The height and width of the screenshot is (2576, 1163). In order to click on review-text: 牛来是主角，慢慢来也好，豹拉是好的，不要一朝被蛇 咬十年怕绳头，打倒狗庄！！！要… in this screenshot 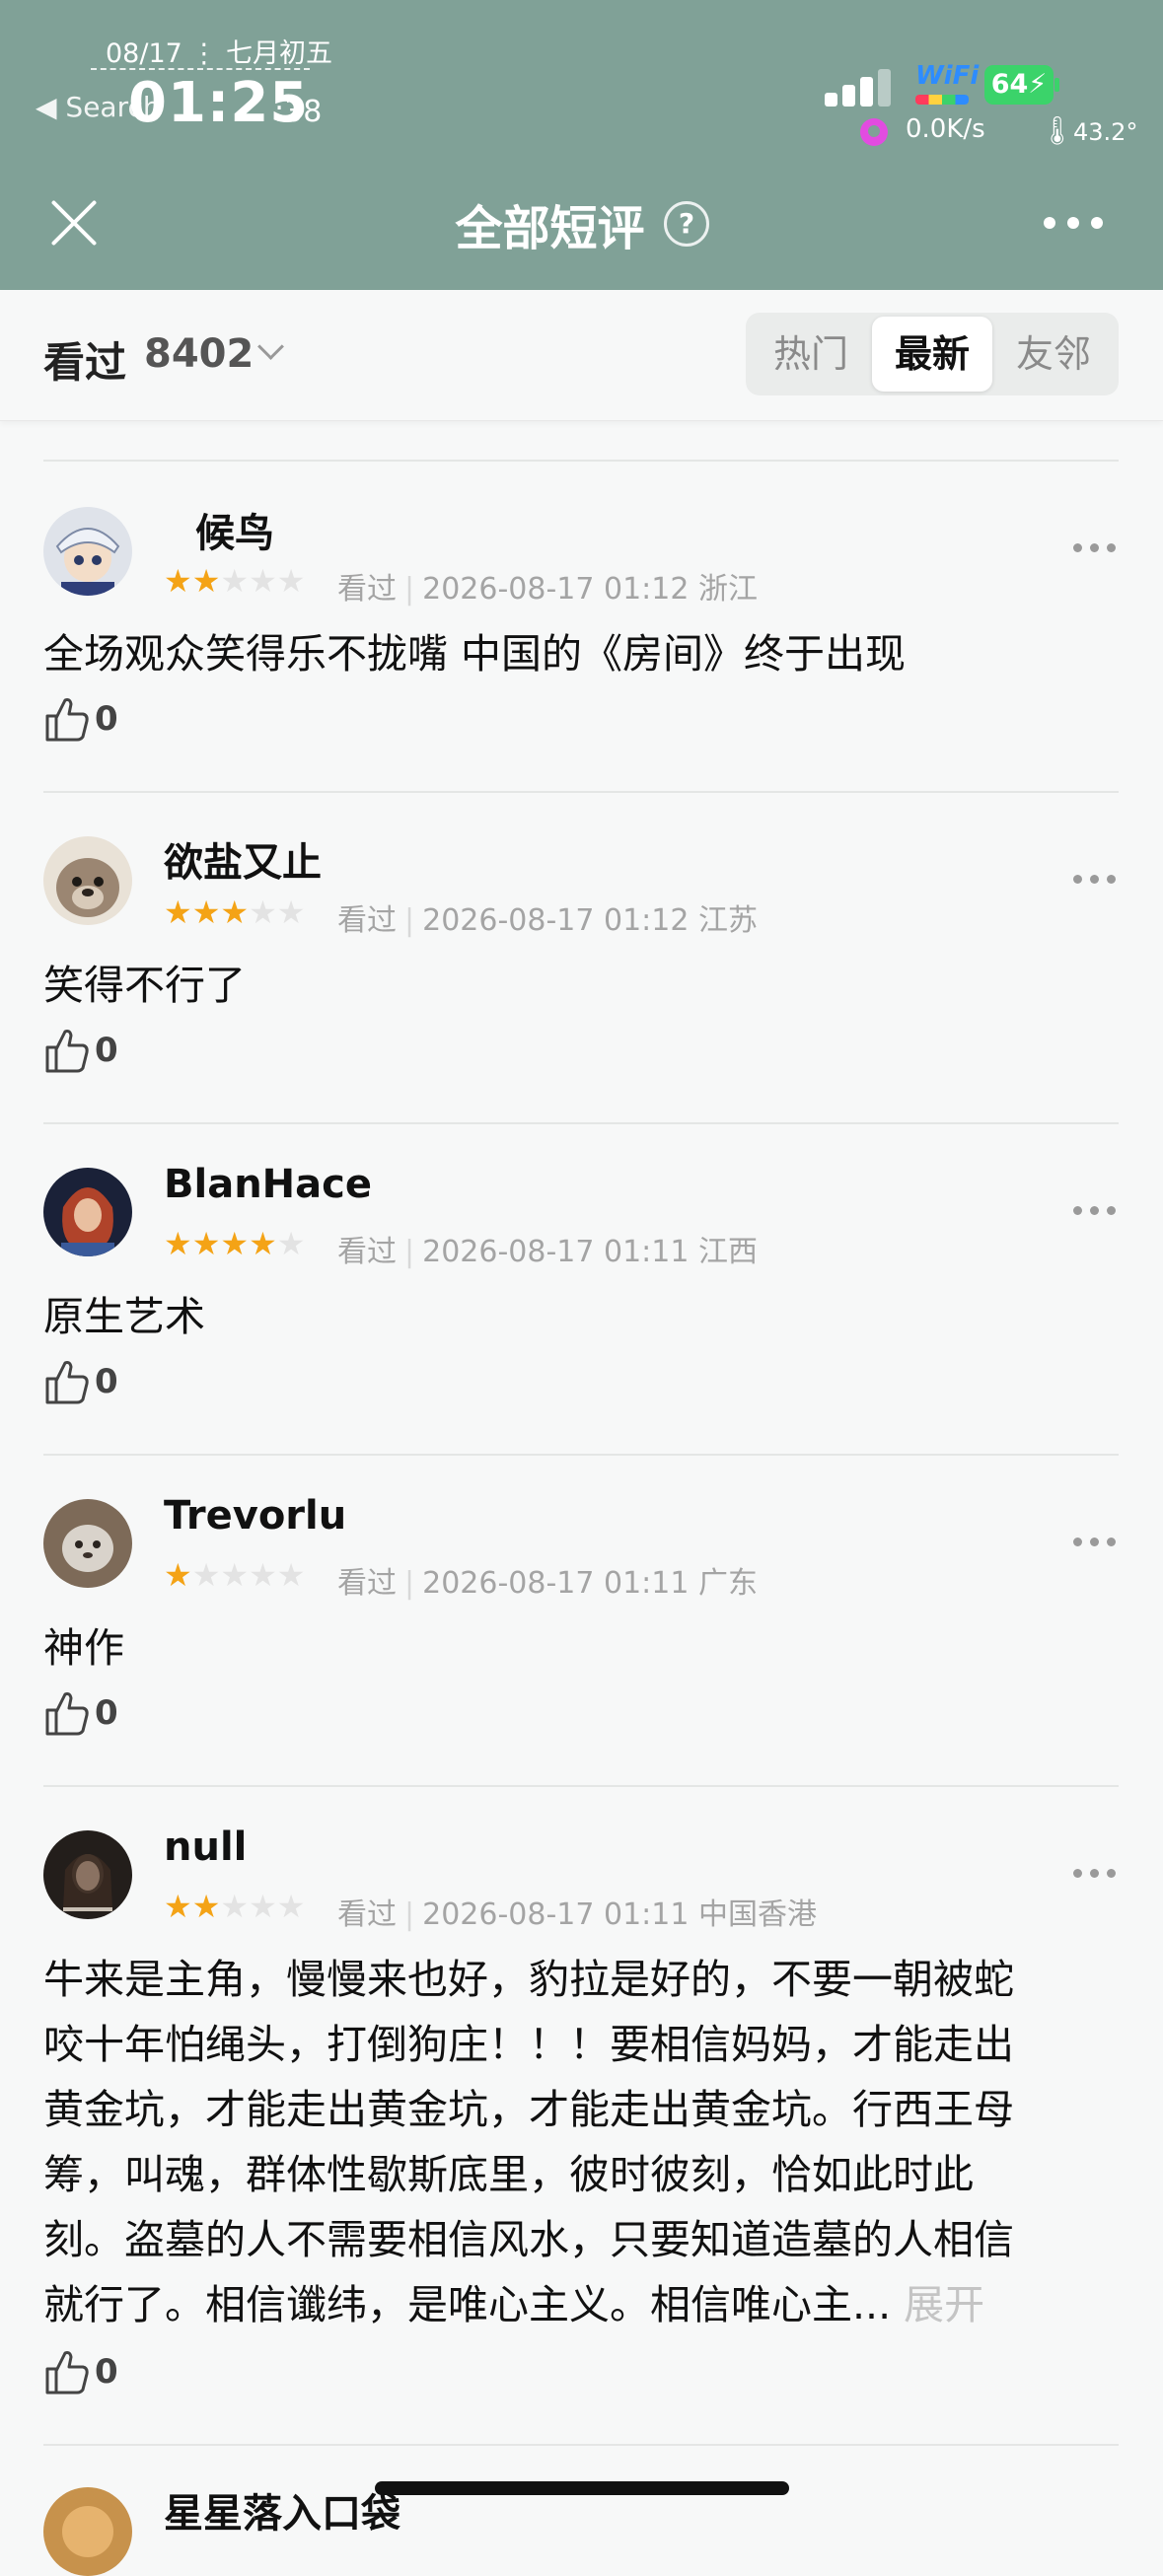, I will do `click(585, 2142)`.